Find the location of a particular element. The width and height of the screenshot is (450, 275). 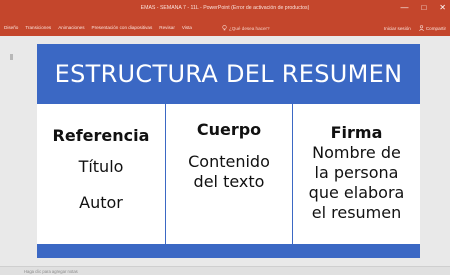

sign-in-link: Iniciar sesión is located at coordinates (397, 28).